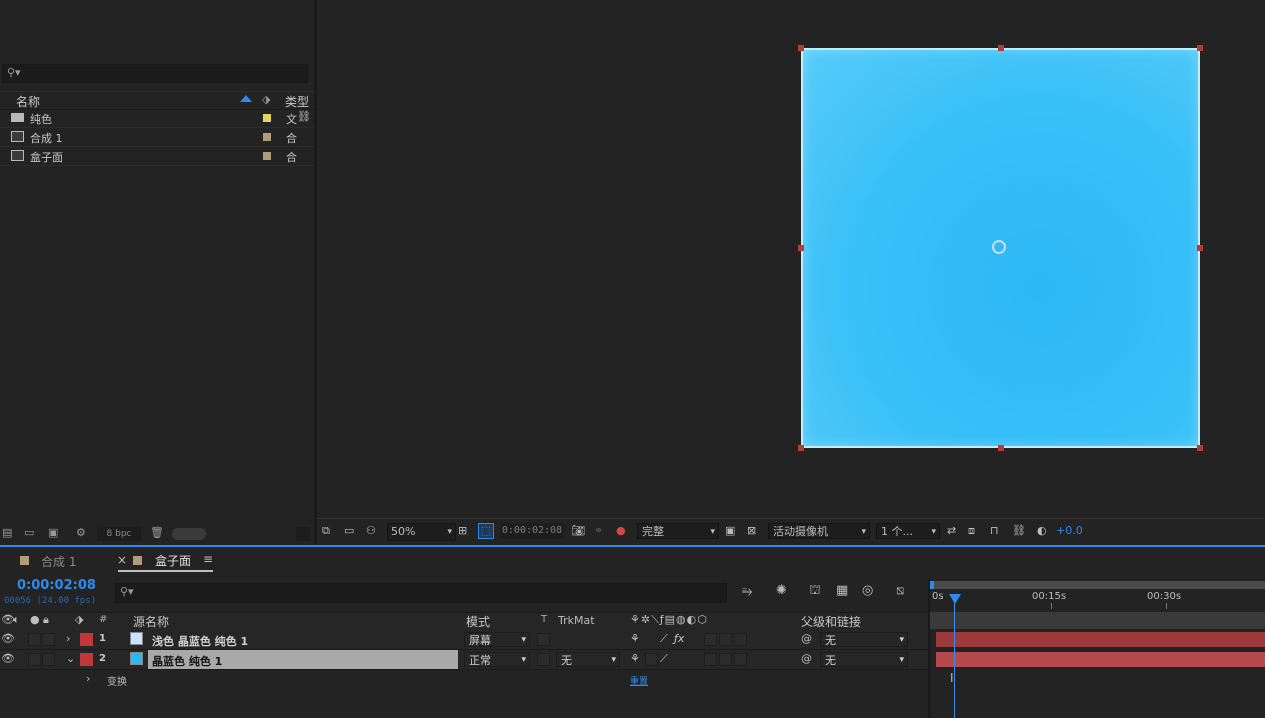 The width and height of the screenshot is (1265, 718). What do you see at coordinates (208, 559) in the screenshot?
I see `panel-menu-icon: ≡` at bounding box center [208, 559].